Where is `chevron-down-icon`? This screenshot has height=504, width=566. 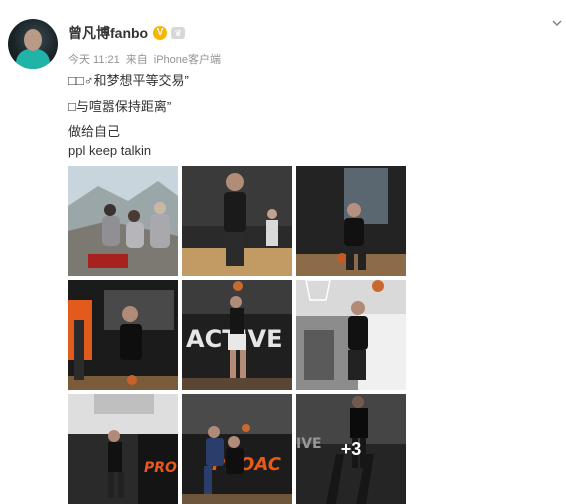
chevron-down-icon is located at coordinates (557, 23).